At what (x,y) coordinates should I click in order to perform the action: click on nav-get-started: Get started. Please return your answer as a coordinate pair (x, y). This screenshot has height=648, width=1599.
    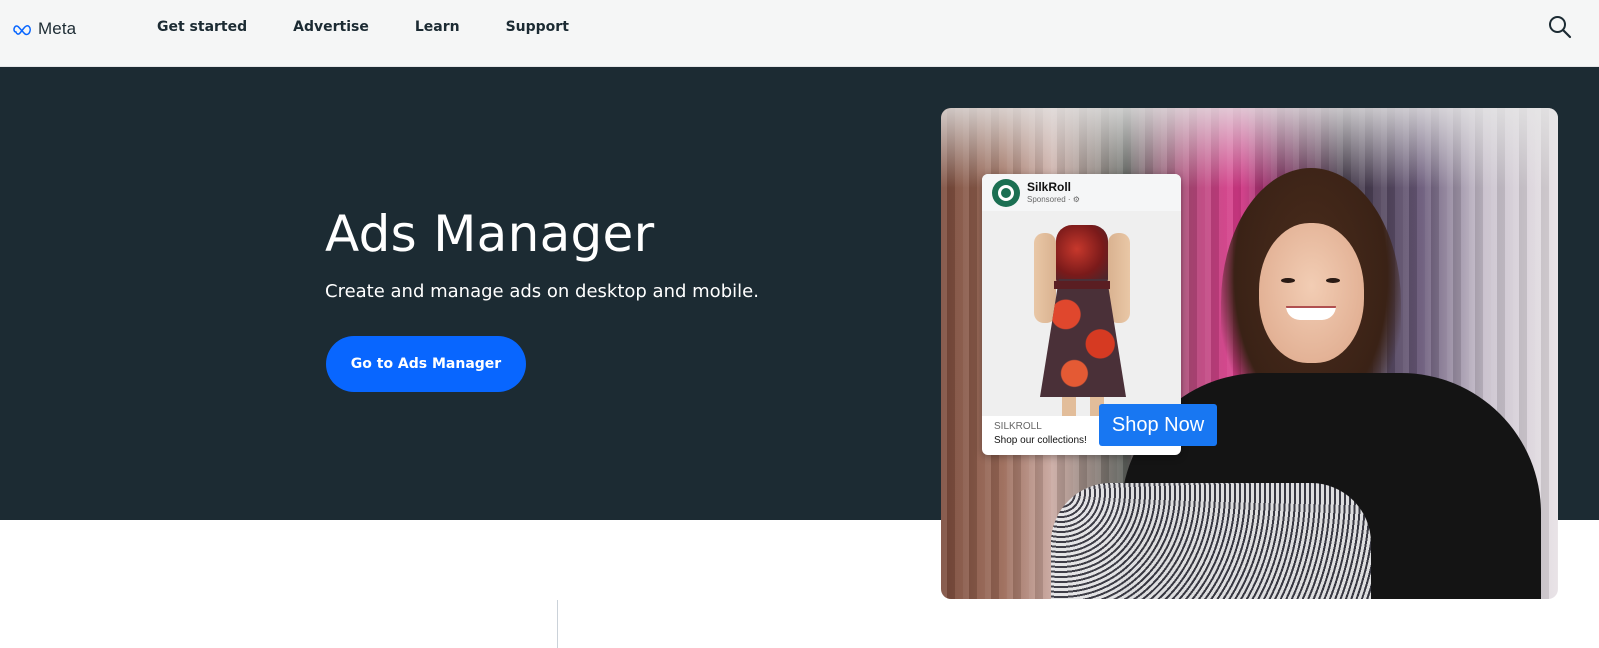
    Looking at the image, I should click on (202, 27).